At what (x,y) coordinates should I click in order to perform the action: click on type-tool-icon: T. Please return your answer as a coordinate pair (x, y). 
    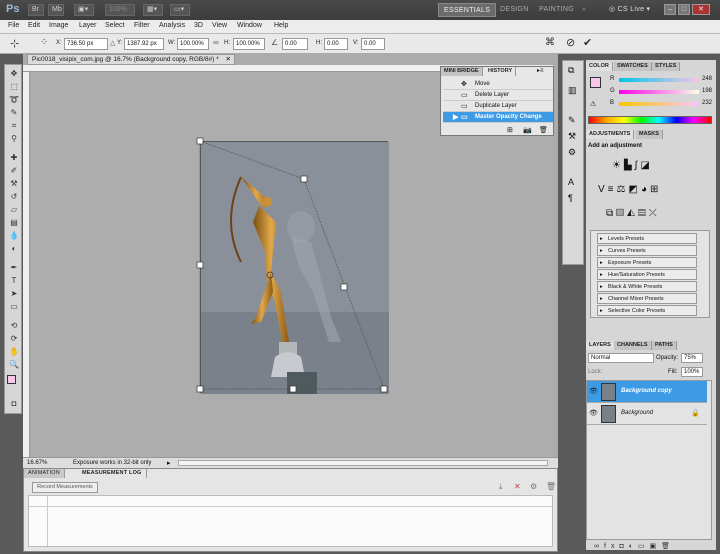
    Looking at the image, I should click on (14, 280).